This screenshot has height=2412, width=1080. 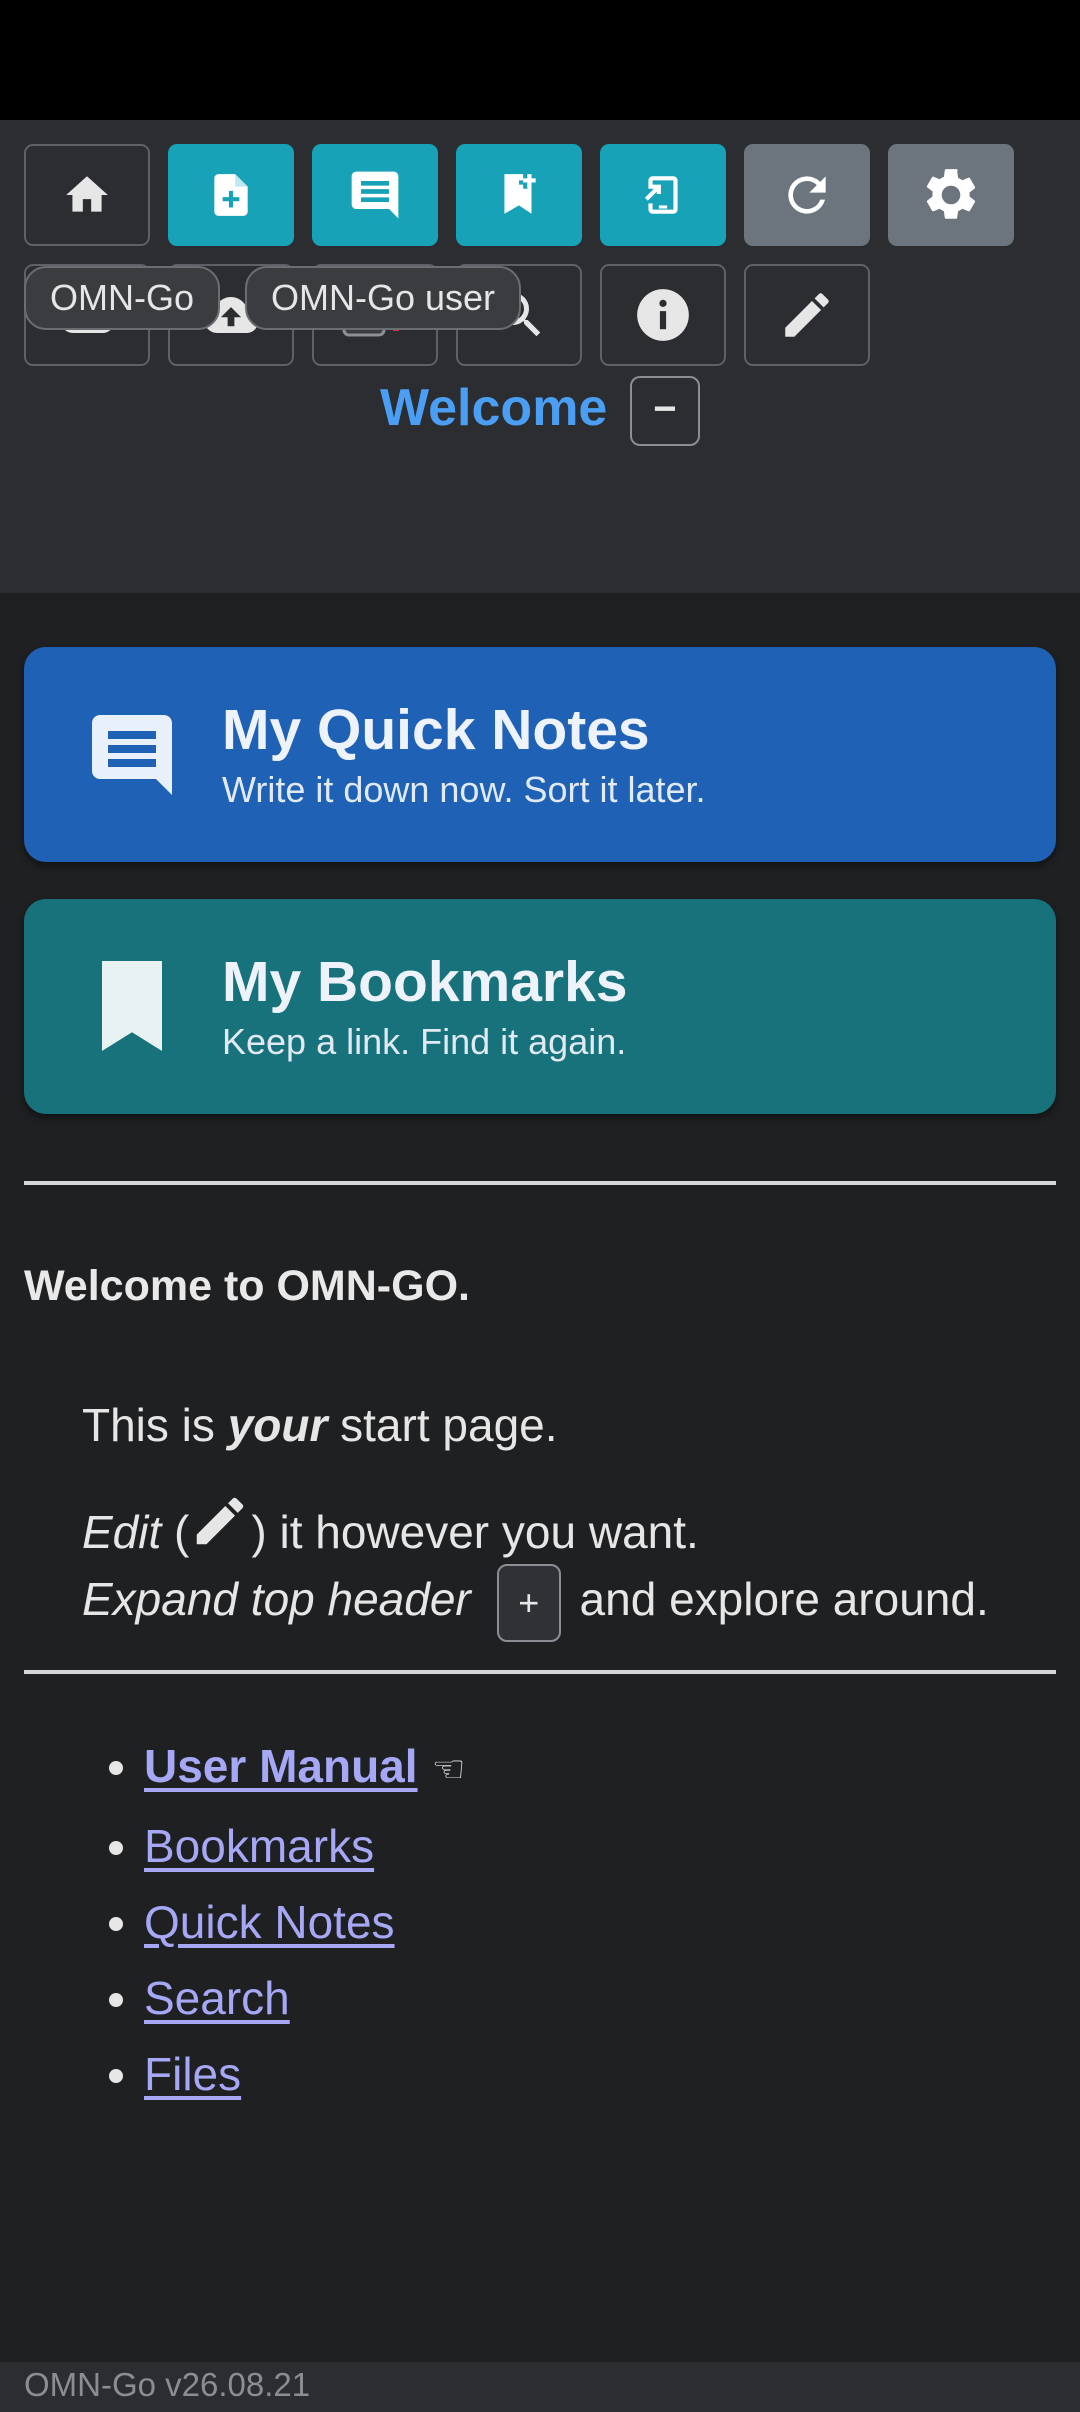 I want to click on edit-button, so click(x=807, y=315).